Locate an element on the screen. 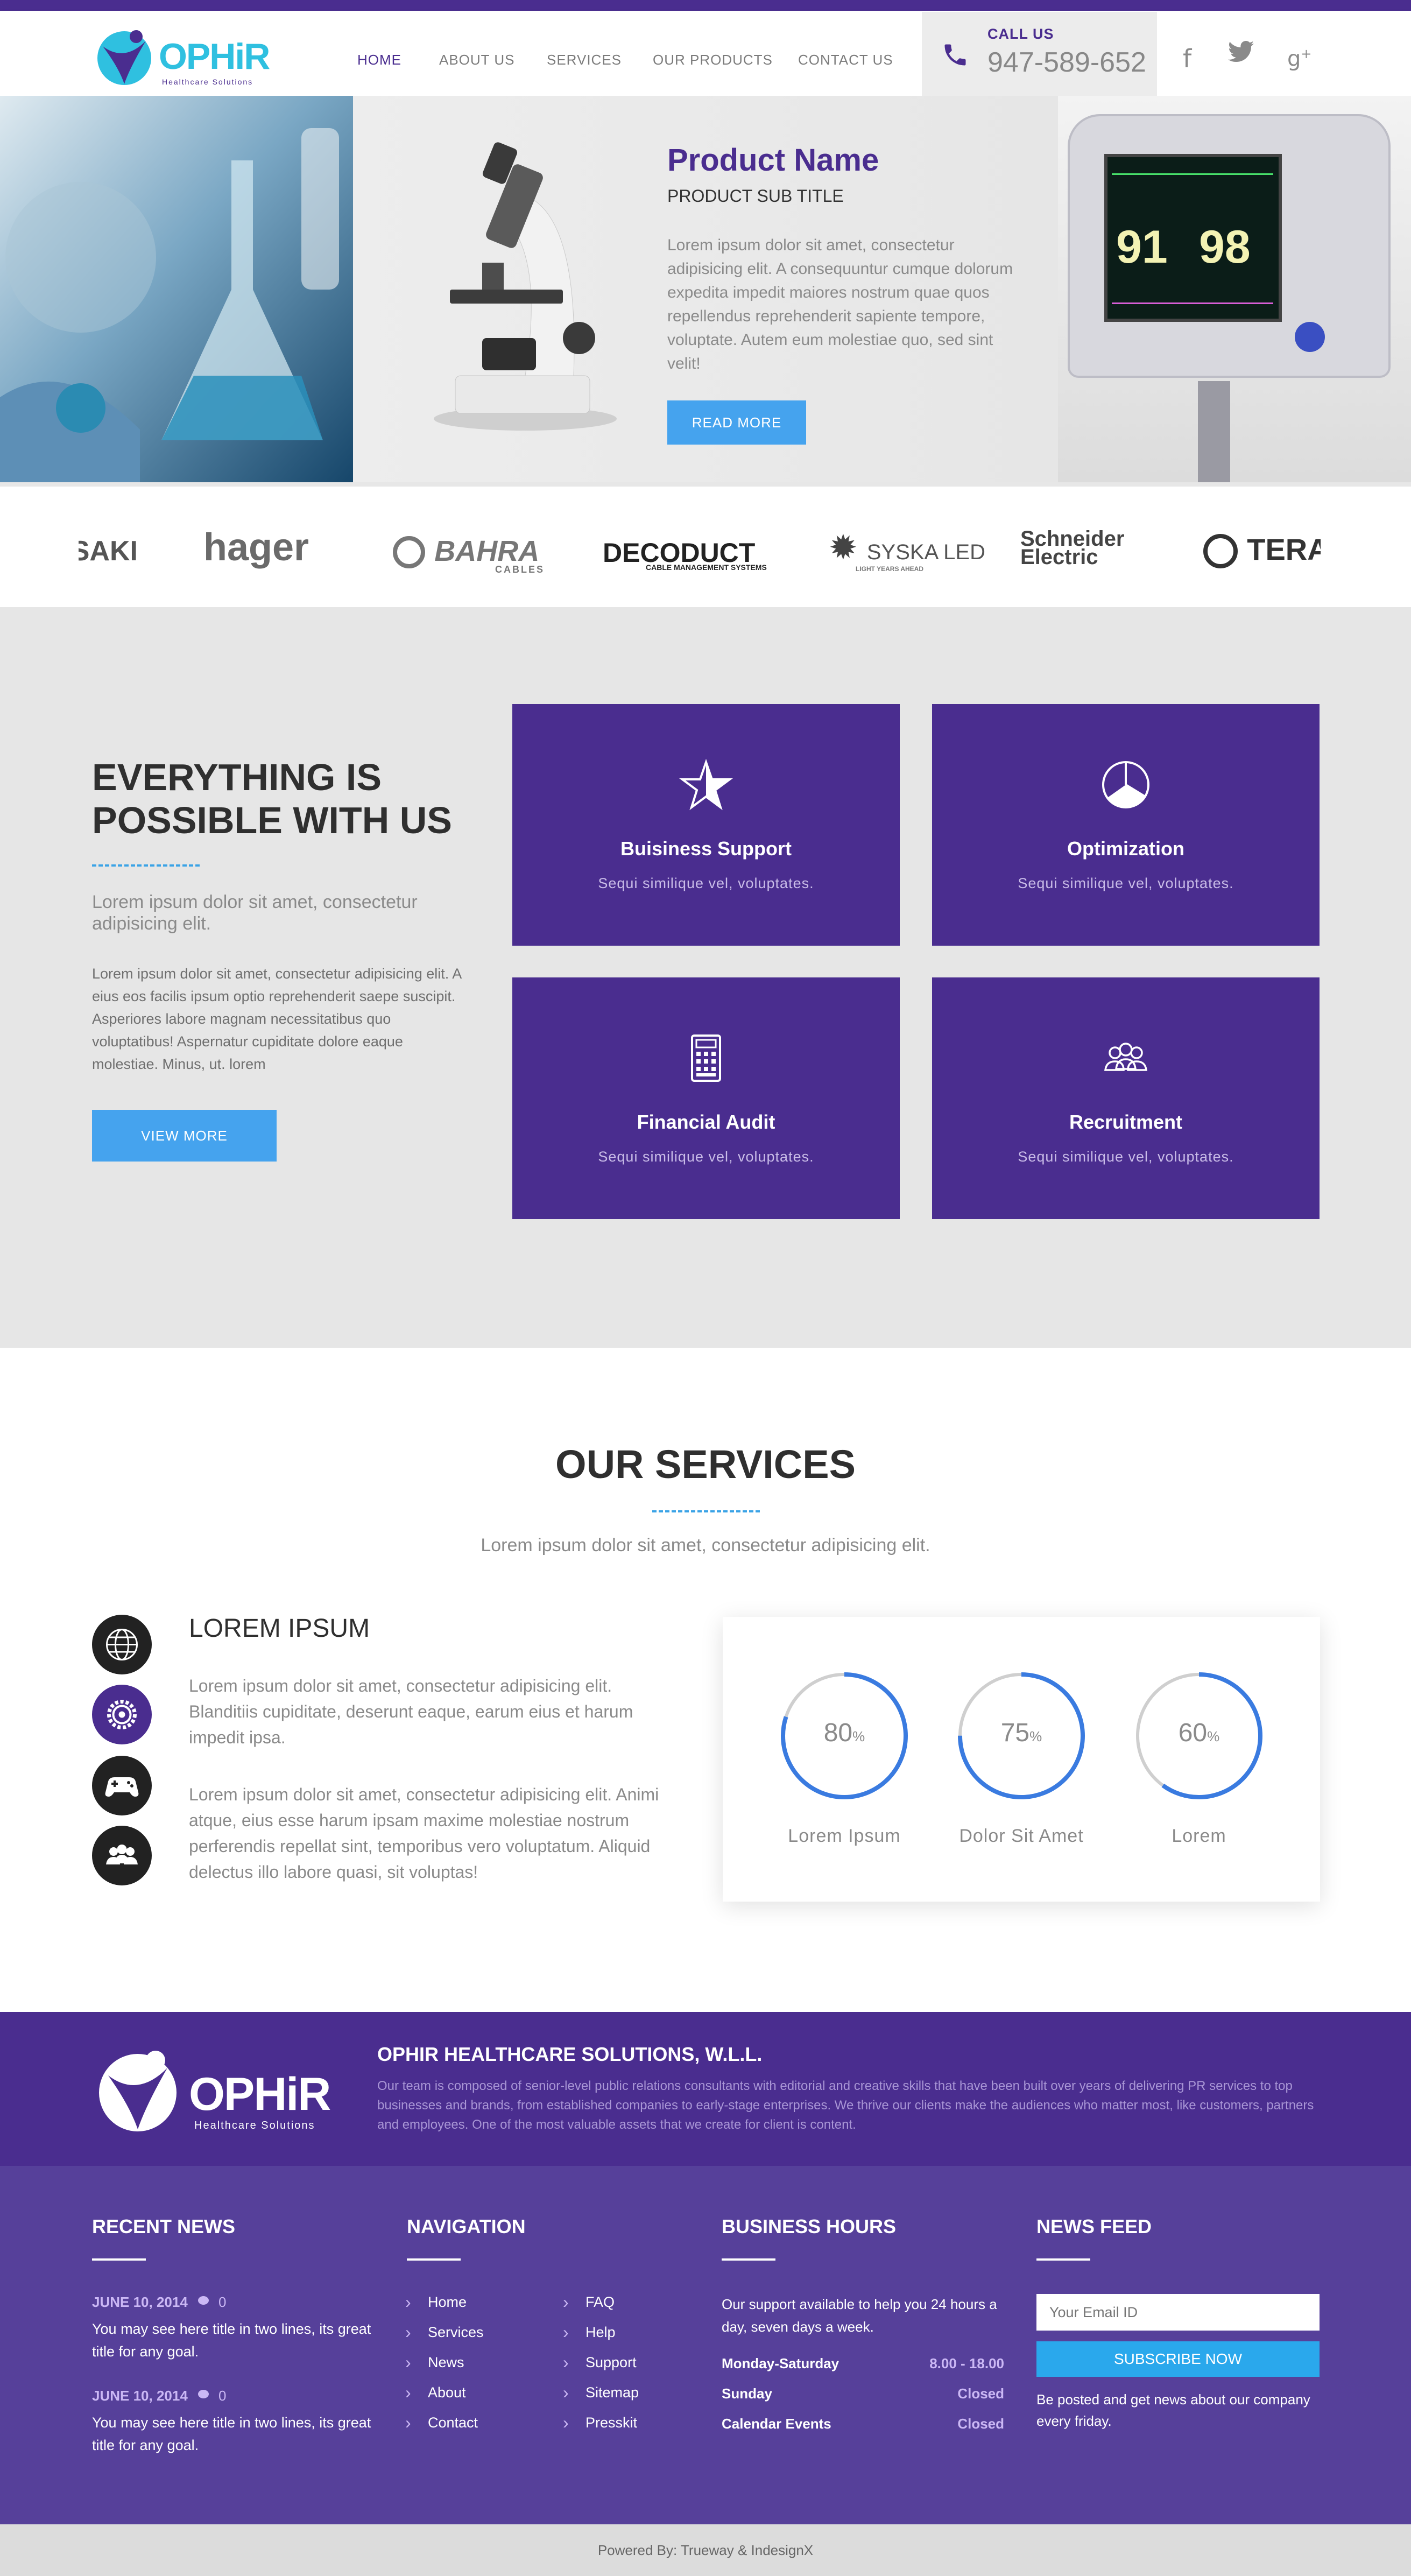 This screenshot has width=1411, height=2576. syska-subtext: LIGHT YEARS AHEAD is located at coordinates (890, 569).